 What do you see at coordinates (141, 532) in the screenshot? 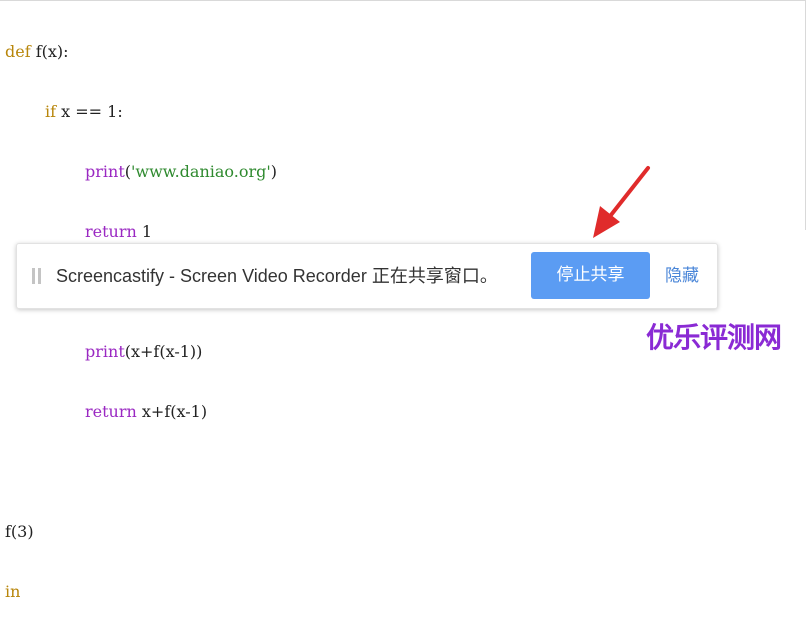
I see `code-line-9: f(3)` at bounding box center [141, 532].